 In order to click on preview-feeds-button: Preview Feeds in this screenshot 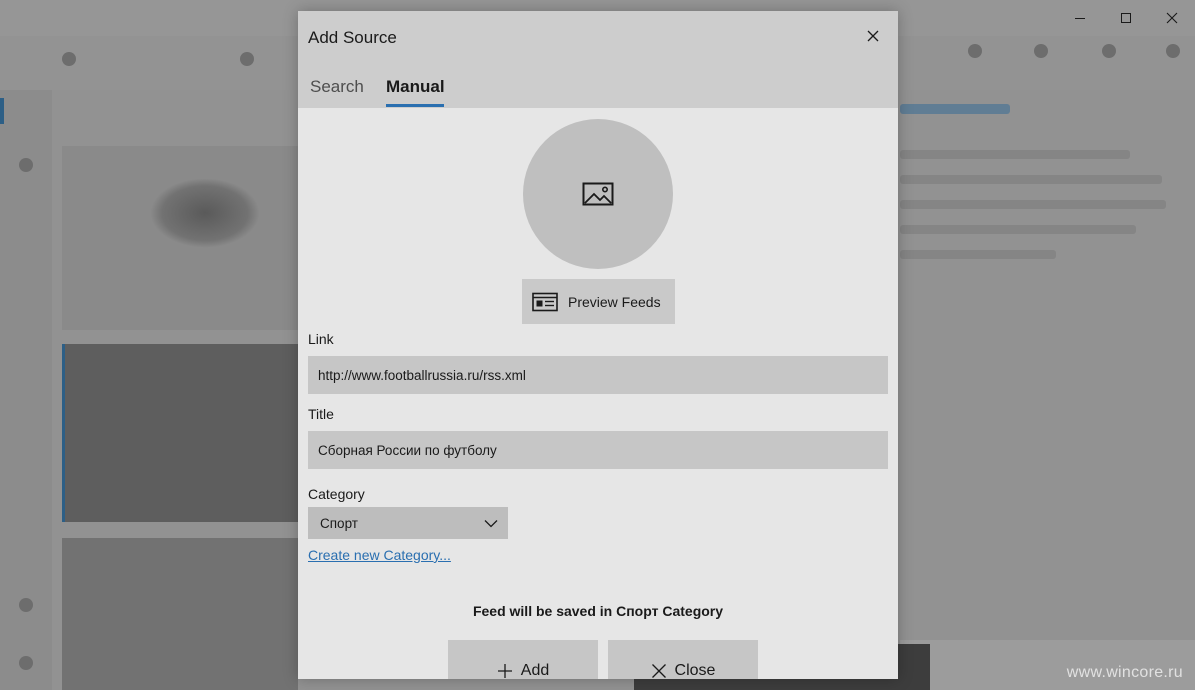, I will do `click(598, 301)`.